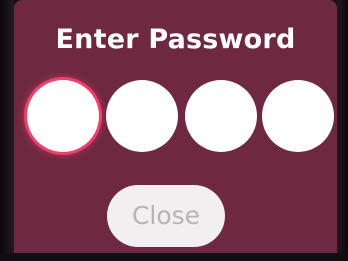 Image resolution: width=348 pixels, height=261 pixels. What do you see at coordinates (175, 39) in the screenshot?
I see `dialog-title: Enter Password` at bounding box center [175, 39].